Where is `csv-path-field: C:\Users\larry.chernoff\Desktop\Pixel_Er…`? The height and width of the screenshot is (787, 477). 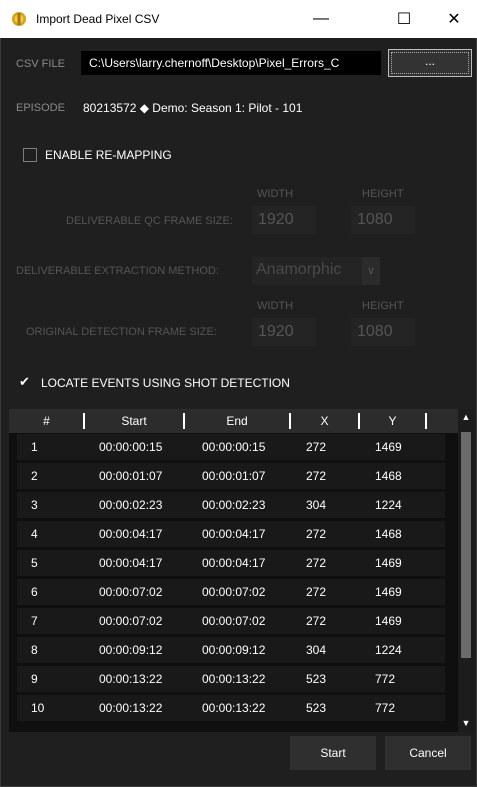
csv-path-field: C:\Users\larry.chernoff\Desktop\Pixel_Er… is located at coordinates (231, 63).